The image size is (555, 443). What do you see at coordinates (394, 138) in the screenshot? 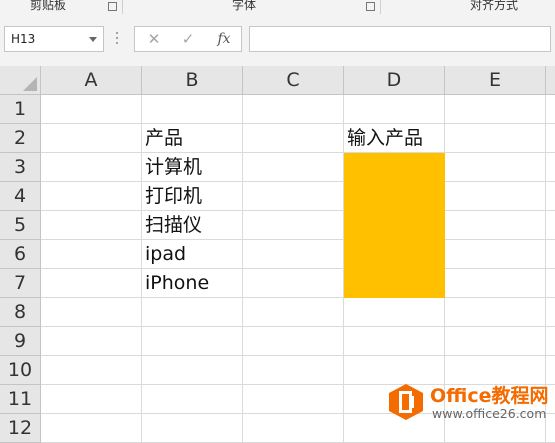
I see `cell-d2: 输入产品` at bounding box center [394, 138].